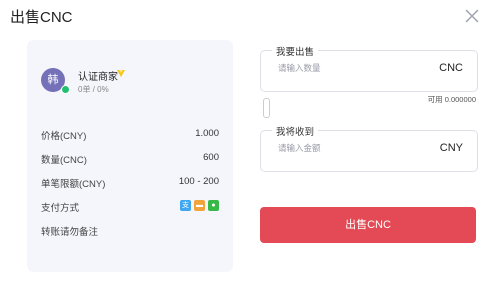  I want to click on sell-unit-label: CNC, so click(451, 68).